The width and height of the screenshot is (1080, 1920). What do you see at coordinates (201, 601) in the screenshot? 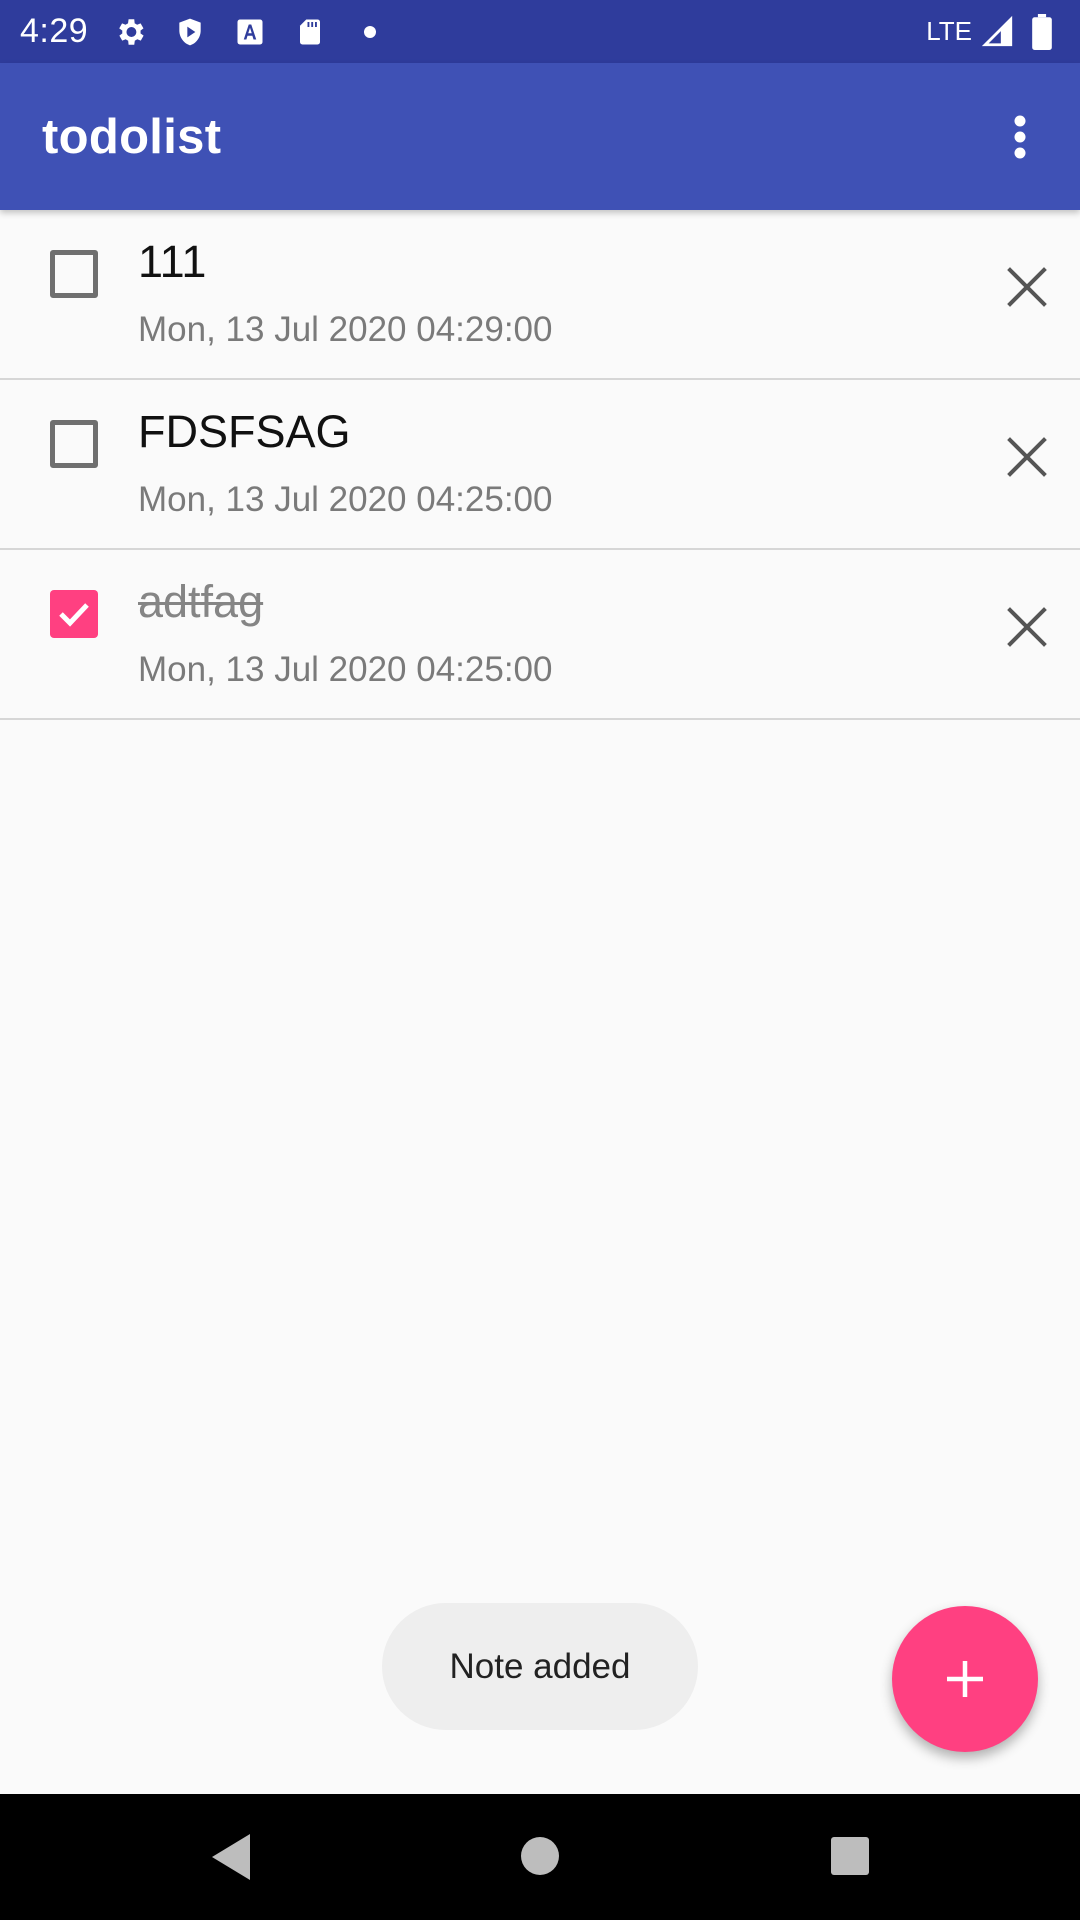
I see `todo-title: adtfag` at bounding box center [201, 601].